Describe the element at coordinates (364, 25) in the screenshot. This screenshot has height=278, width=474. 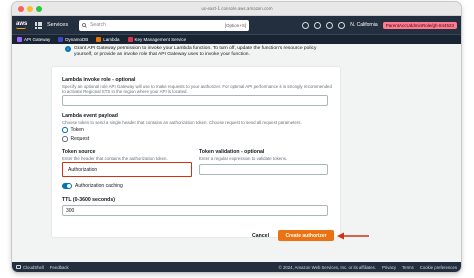
I see `region-selector: N. California` at that location.